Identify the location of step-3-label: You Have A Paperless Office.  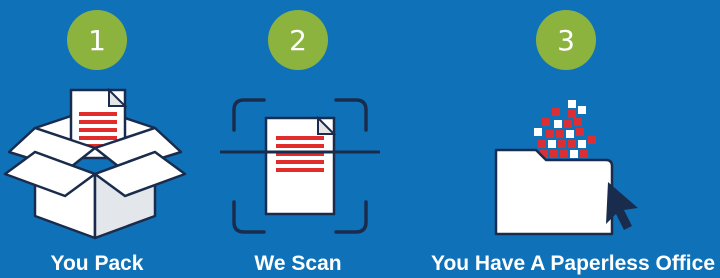
(573, 263).